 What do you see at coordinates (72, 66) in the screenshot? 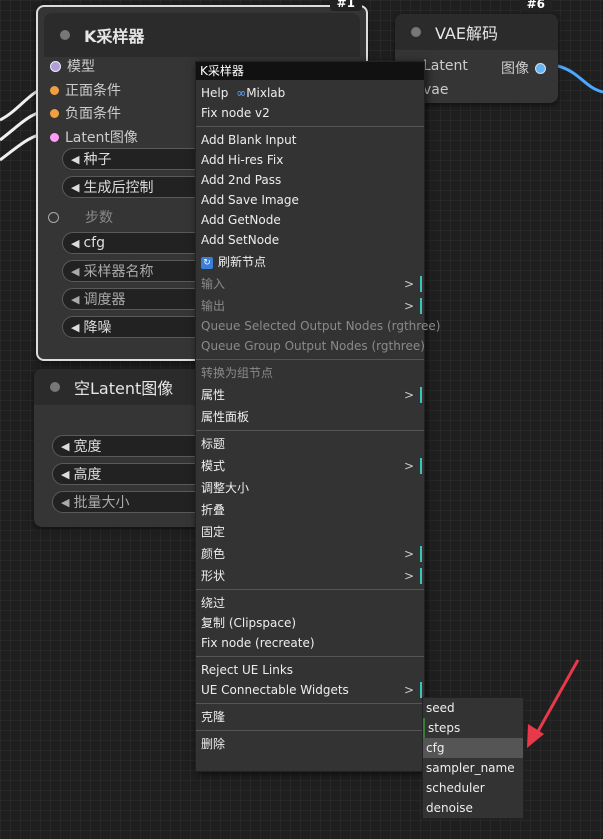
I see `input-model: 模型` at bounding box center [72, 66].